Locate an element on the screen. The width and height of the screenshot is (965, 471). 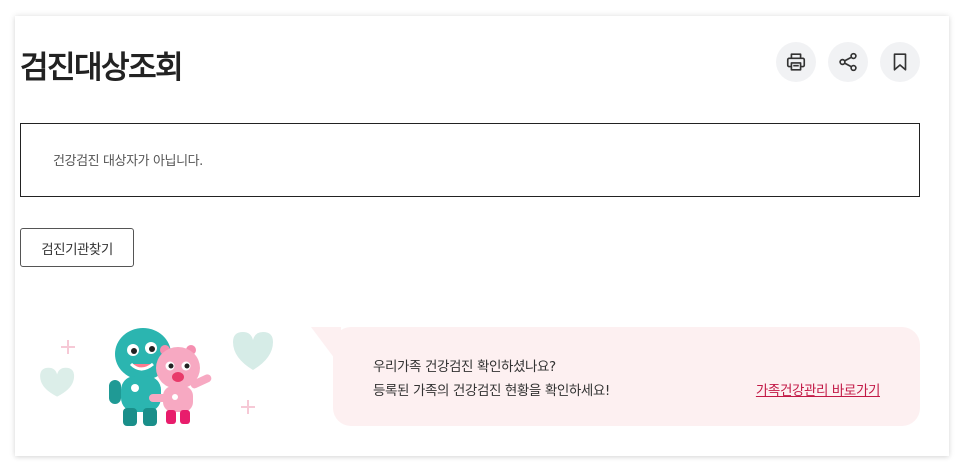
notice-text: 건강검진 대상자가 아닙니다. is located at coordinates (128, 161).